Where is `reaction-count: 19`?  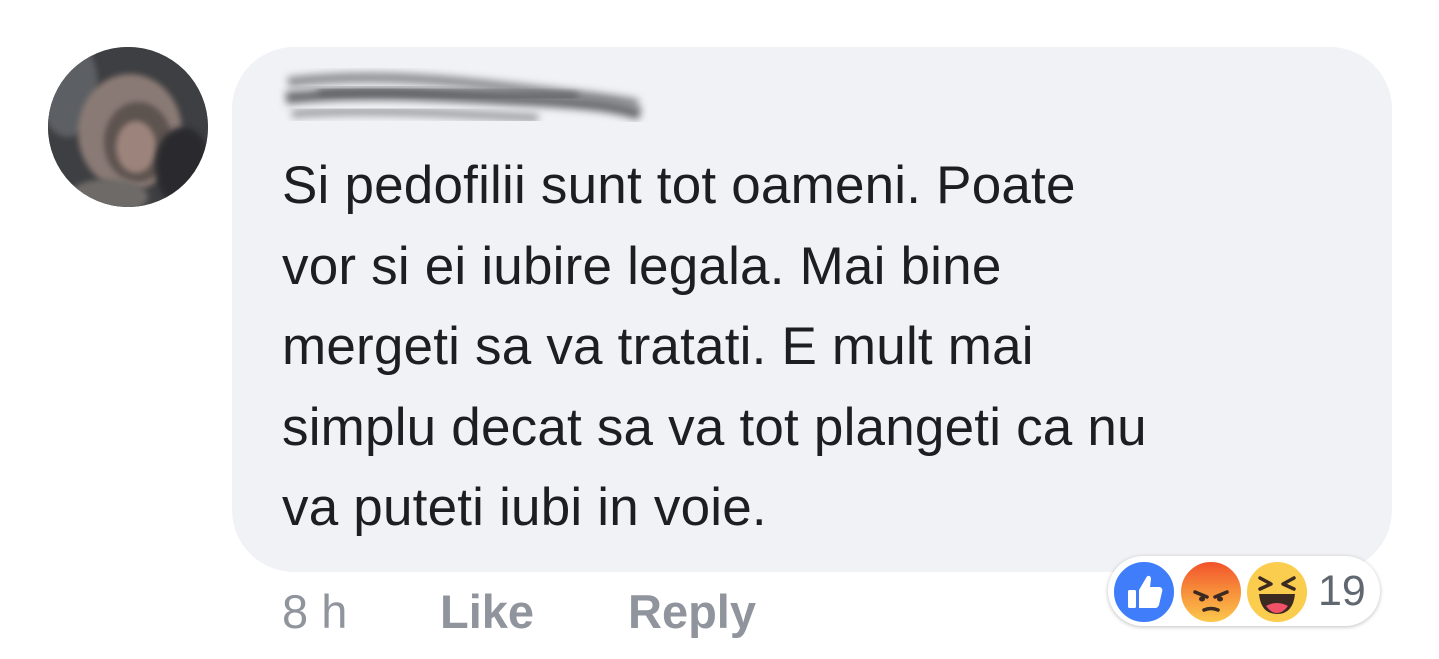 reaction-count: 19 is located at coordinates (1342, 591).